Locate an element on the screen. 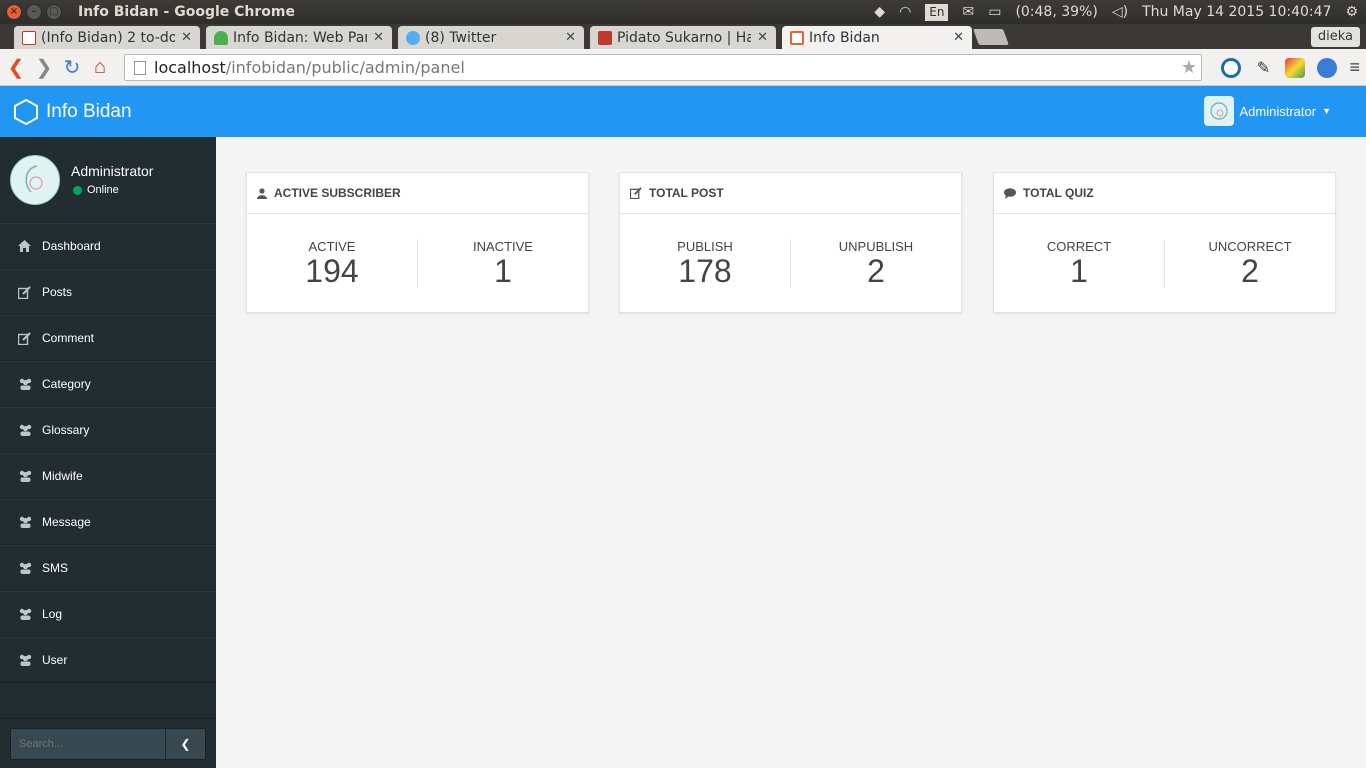  page-icon is located at coordinates (140, 67).